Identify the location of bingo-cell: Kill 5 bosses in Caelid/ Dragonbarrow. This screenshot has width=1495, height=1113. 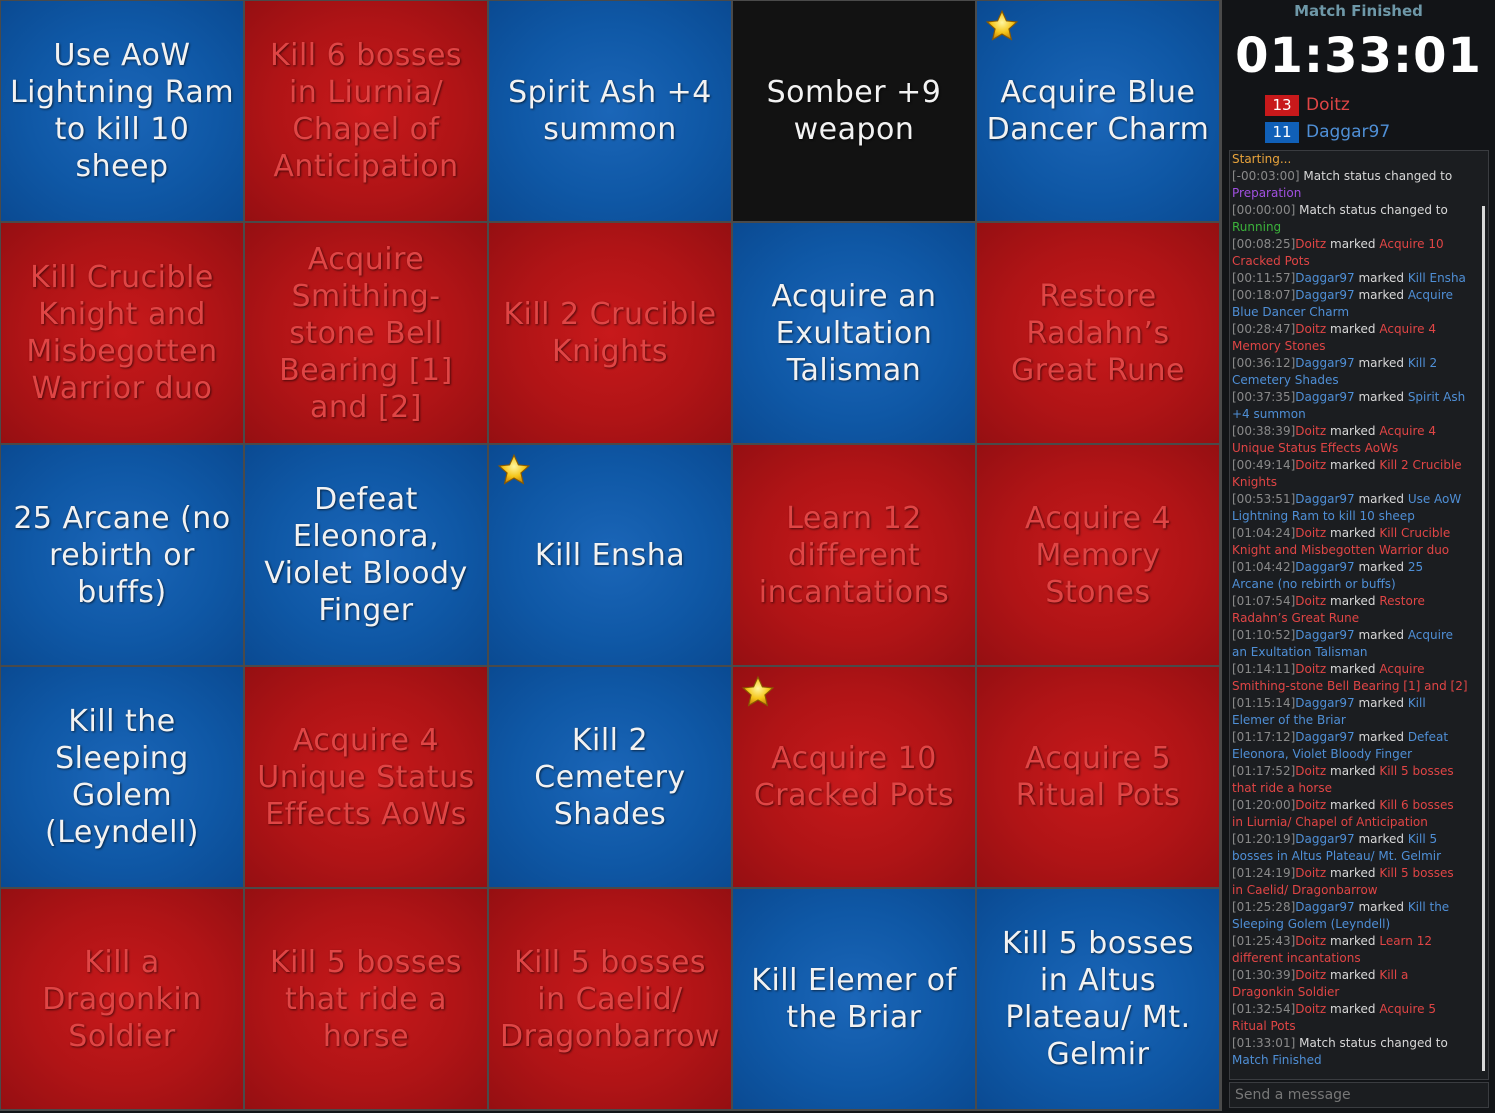
(610, 999).